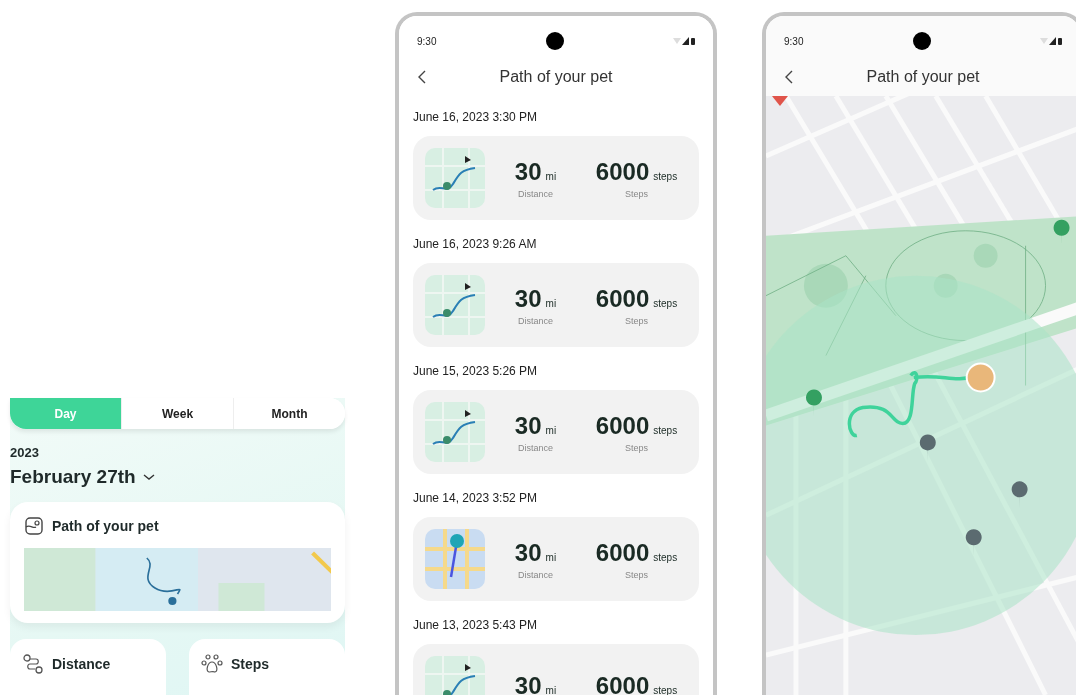 The height and width of the screenshot is (695, 1076). What do you see at coordinates (476, 498) in the screenshot?
I see `entry-date: June 14, 2023 3:52 PM` at bounding box center [476, 498].